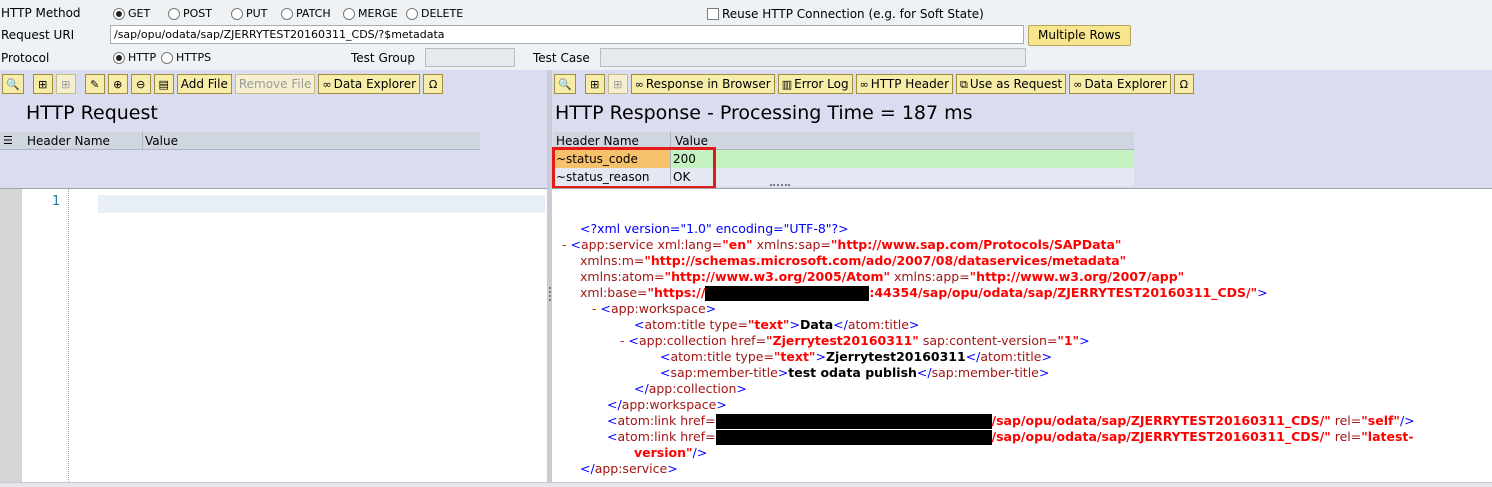  What do you see at coordinates (142, 141) in the screenshot?
I see `column-divider` at bounding box center [142, 141].